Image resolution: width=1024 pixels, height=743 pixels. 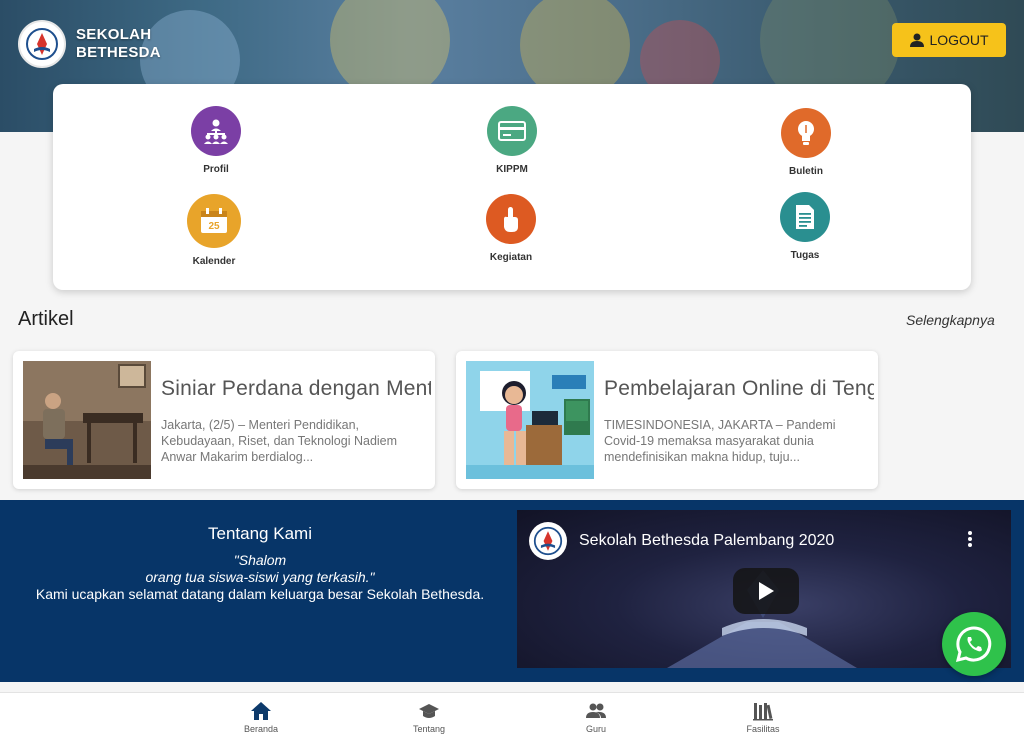 What do you see at coordinates (511, 219) in the screenshot?
I see `hand-icon` at bounding box center [511, 219].